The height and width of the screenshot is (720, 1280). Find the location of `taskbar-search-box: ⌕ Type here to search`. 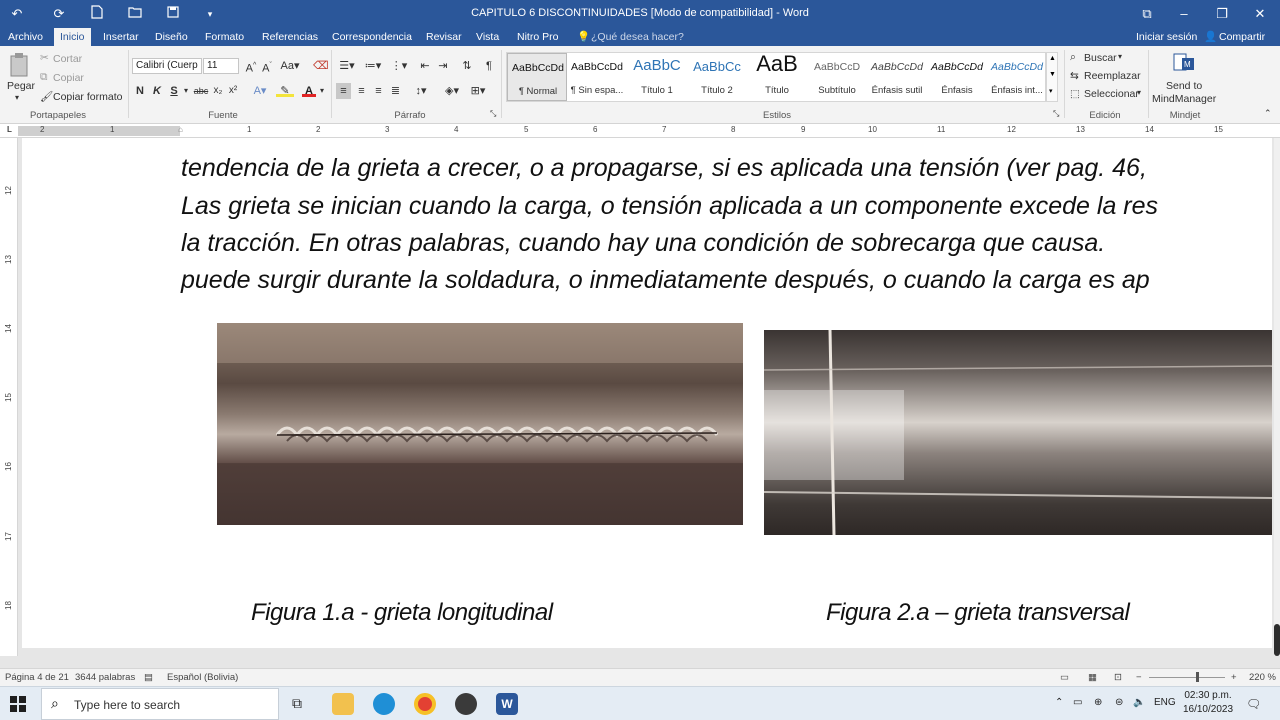

taskbar-search-box: ⌕ Type here to search is located at coordinates (160, 704).